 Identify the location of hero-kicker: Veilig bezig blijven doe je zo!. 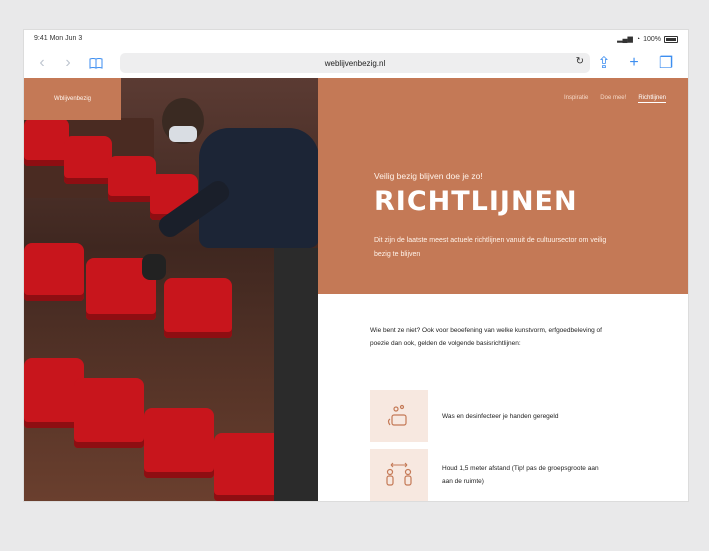
(428, 176).